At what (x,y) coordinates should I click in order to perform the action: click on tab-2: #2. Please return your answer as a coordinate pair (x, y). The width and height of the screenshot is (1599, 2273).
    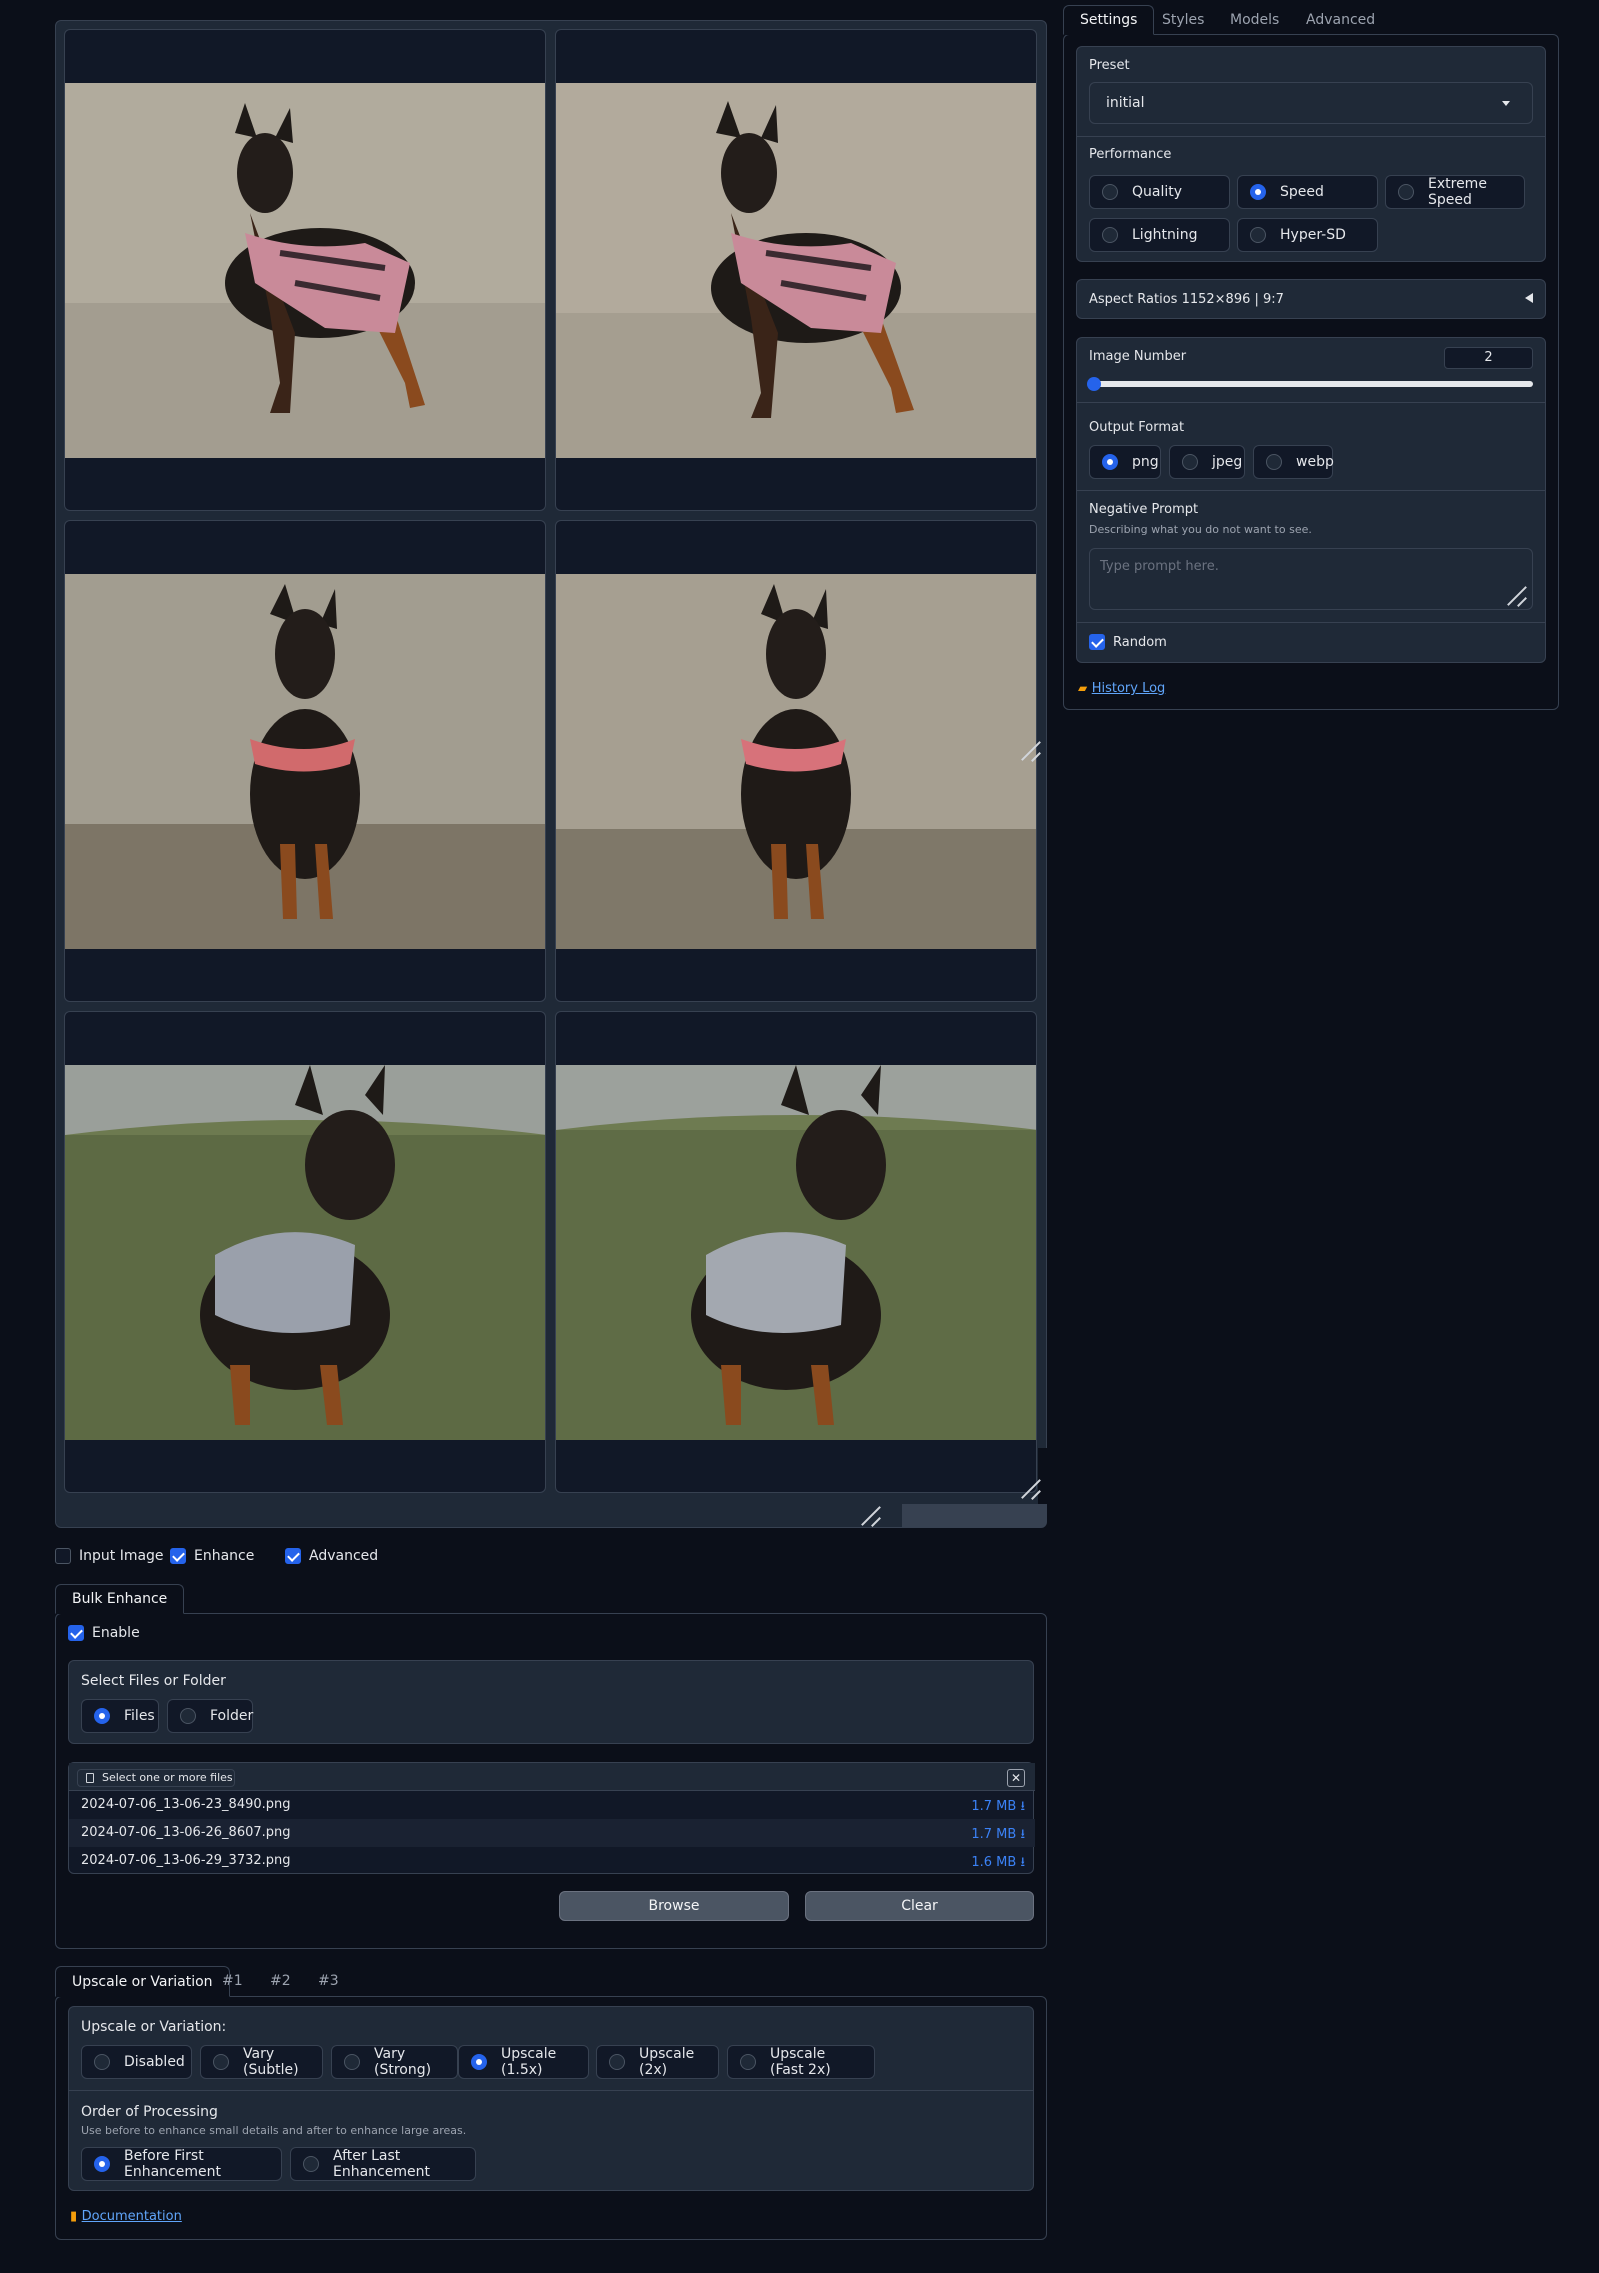
    Looking at the image, I should click on (280, 1981).